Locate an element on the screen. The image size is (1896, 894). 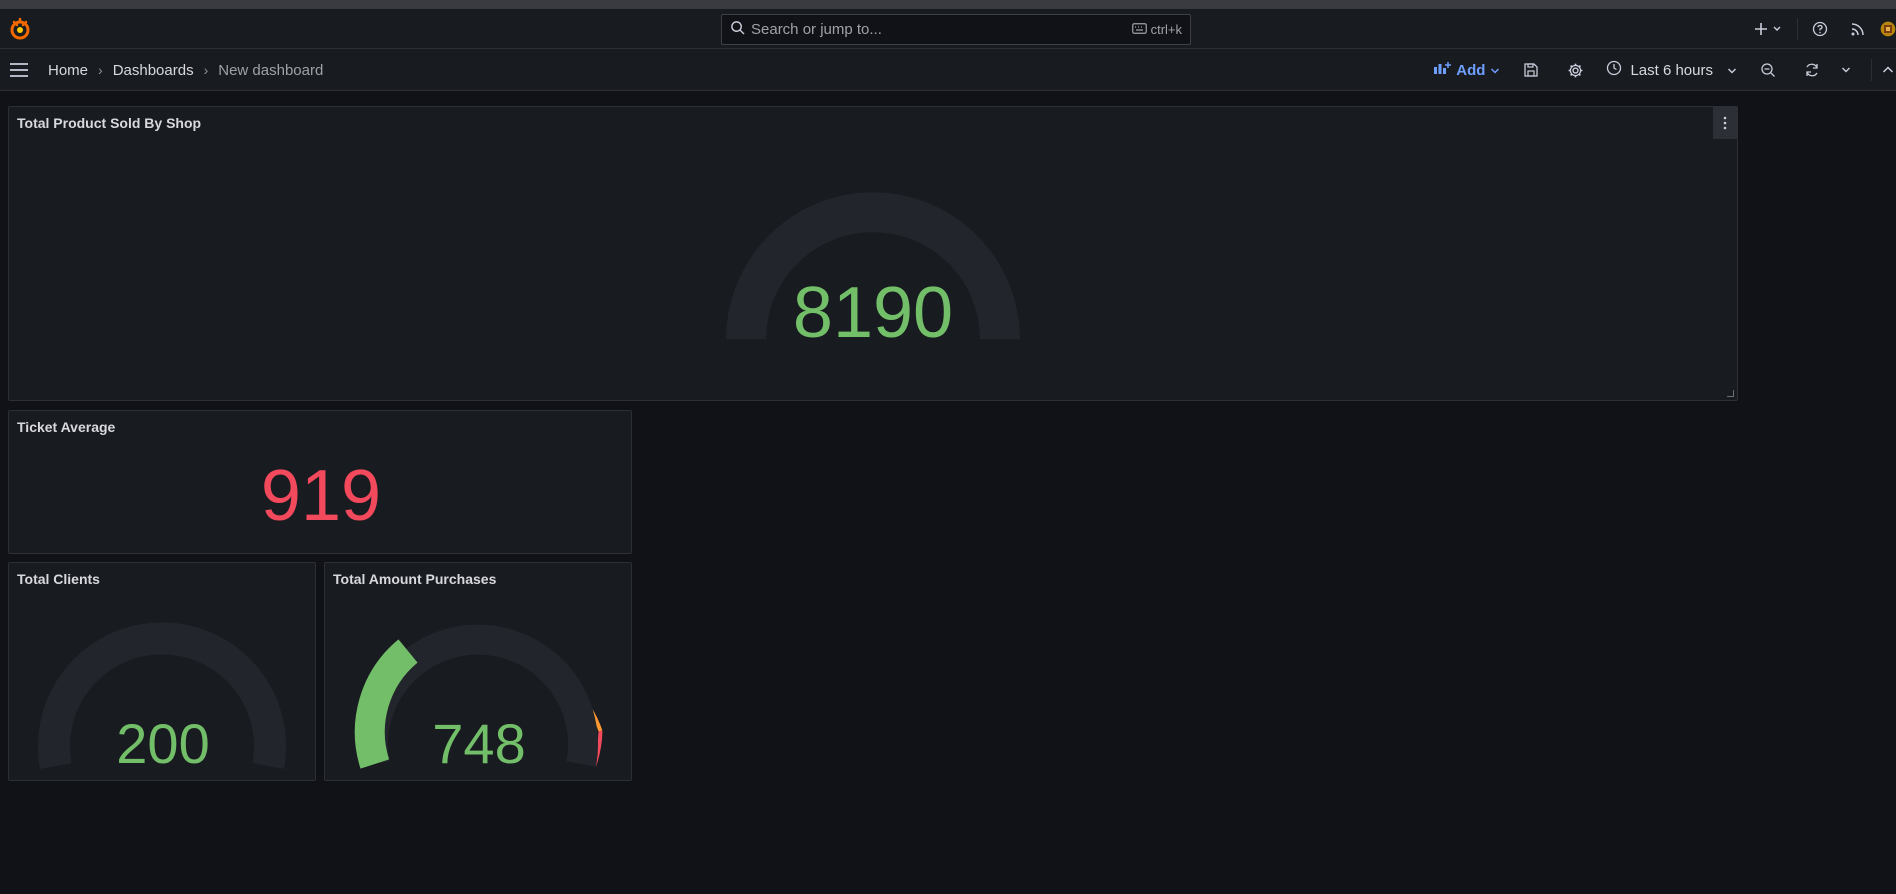
dashboard-toolbar: Add Last 6 hours is located at coordinates (1664, 70).